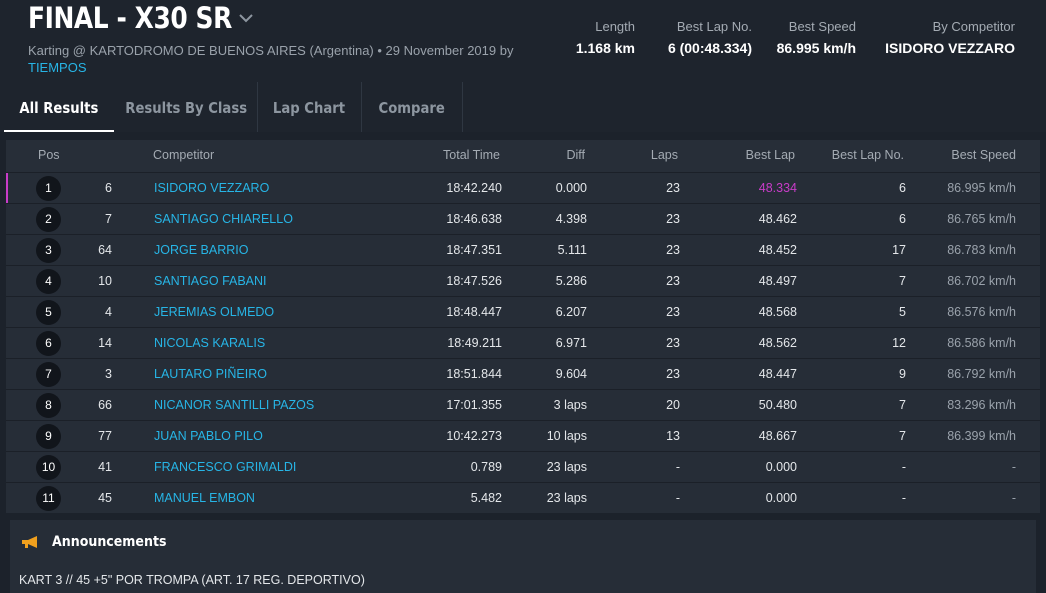 The width and height of the screenshot is (1046, 593). I want to click on col-best-lap: Best Lap, so click(770, 155).